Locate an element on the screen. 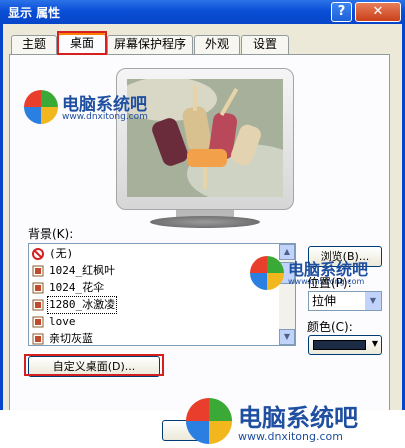 Image resolution: width=405 pixels, height=448 pixels. color-swatch is located at coordinates (339, 345).